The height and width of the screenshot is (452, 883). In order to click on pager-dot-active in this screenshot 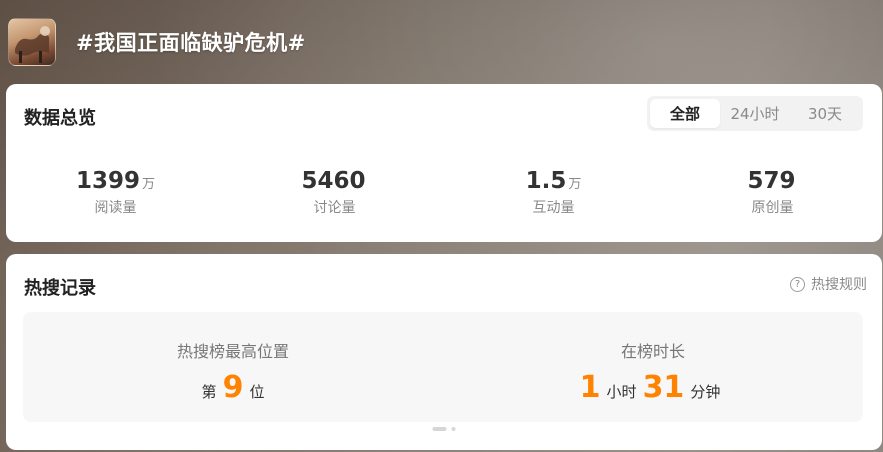, I will do `click(439, 429)`.